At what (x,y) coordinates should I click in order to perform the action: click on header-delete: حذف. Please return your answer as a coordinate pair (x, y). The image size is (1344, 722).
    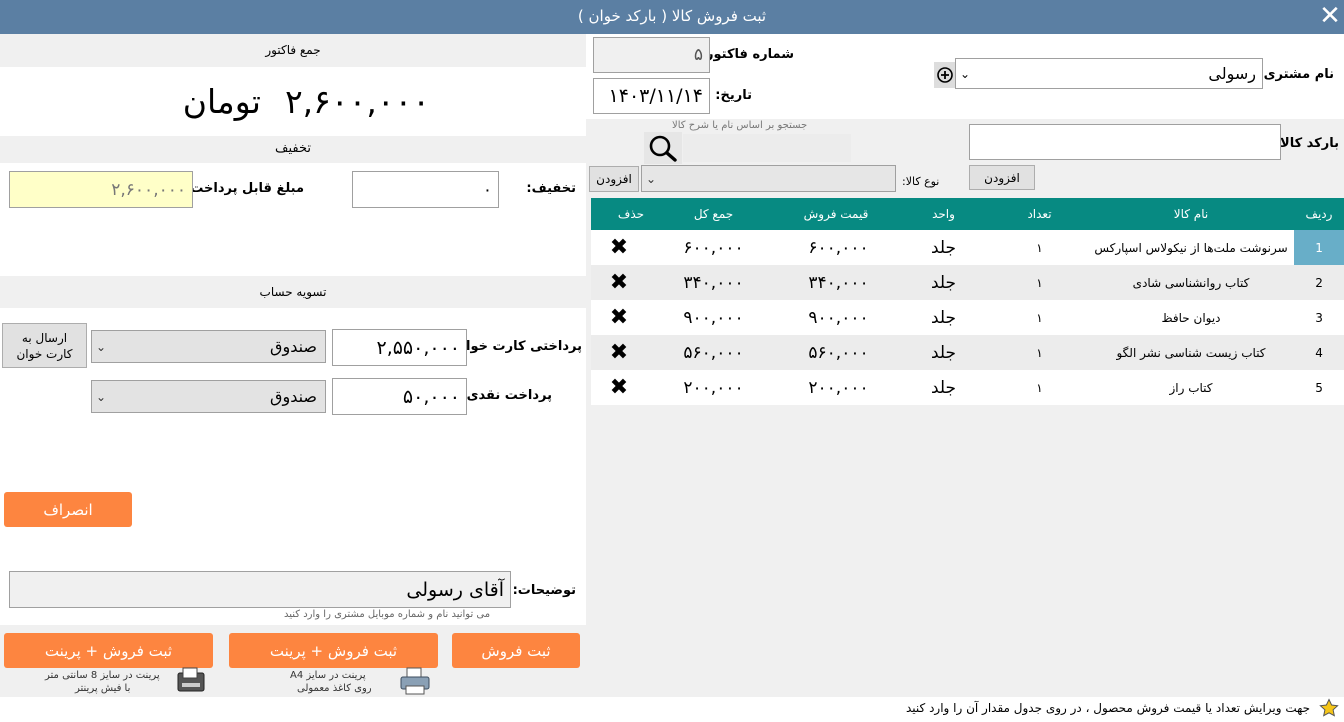
    Looking at the image, I should click on (631, 214).